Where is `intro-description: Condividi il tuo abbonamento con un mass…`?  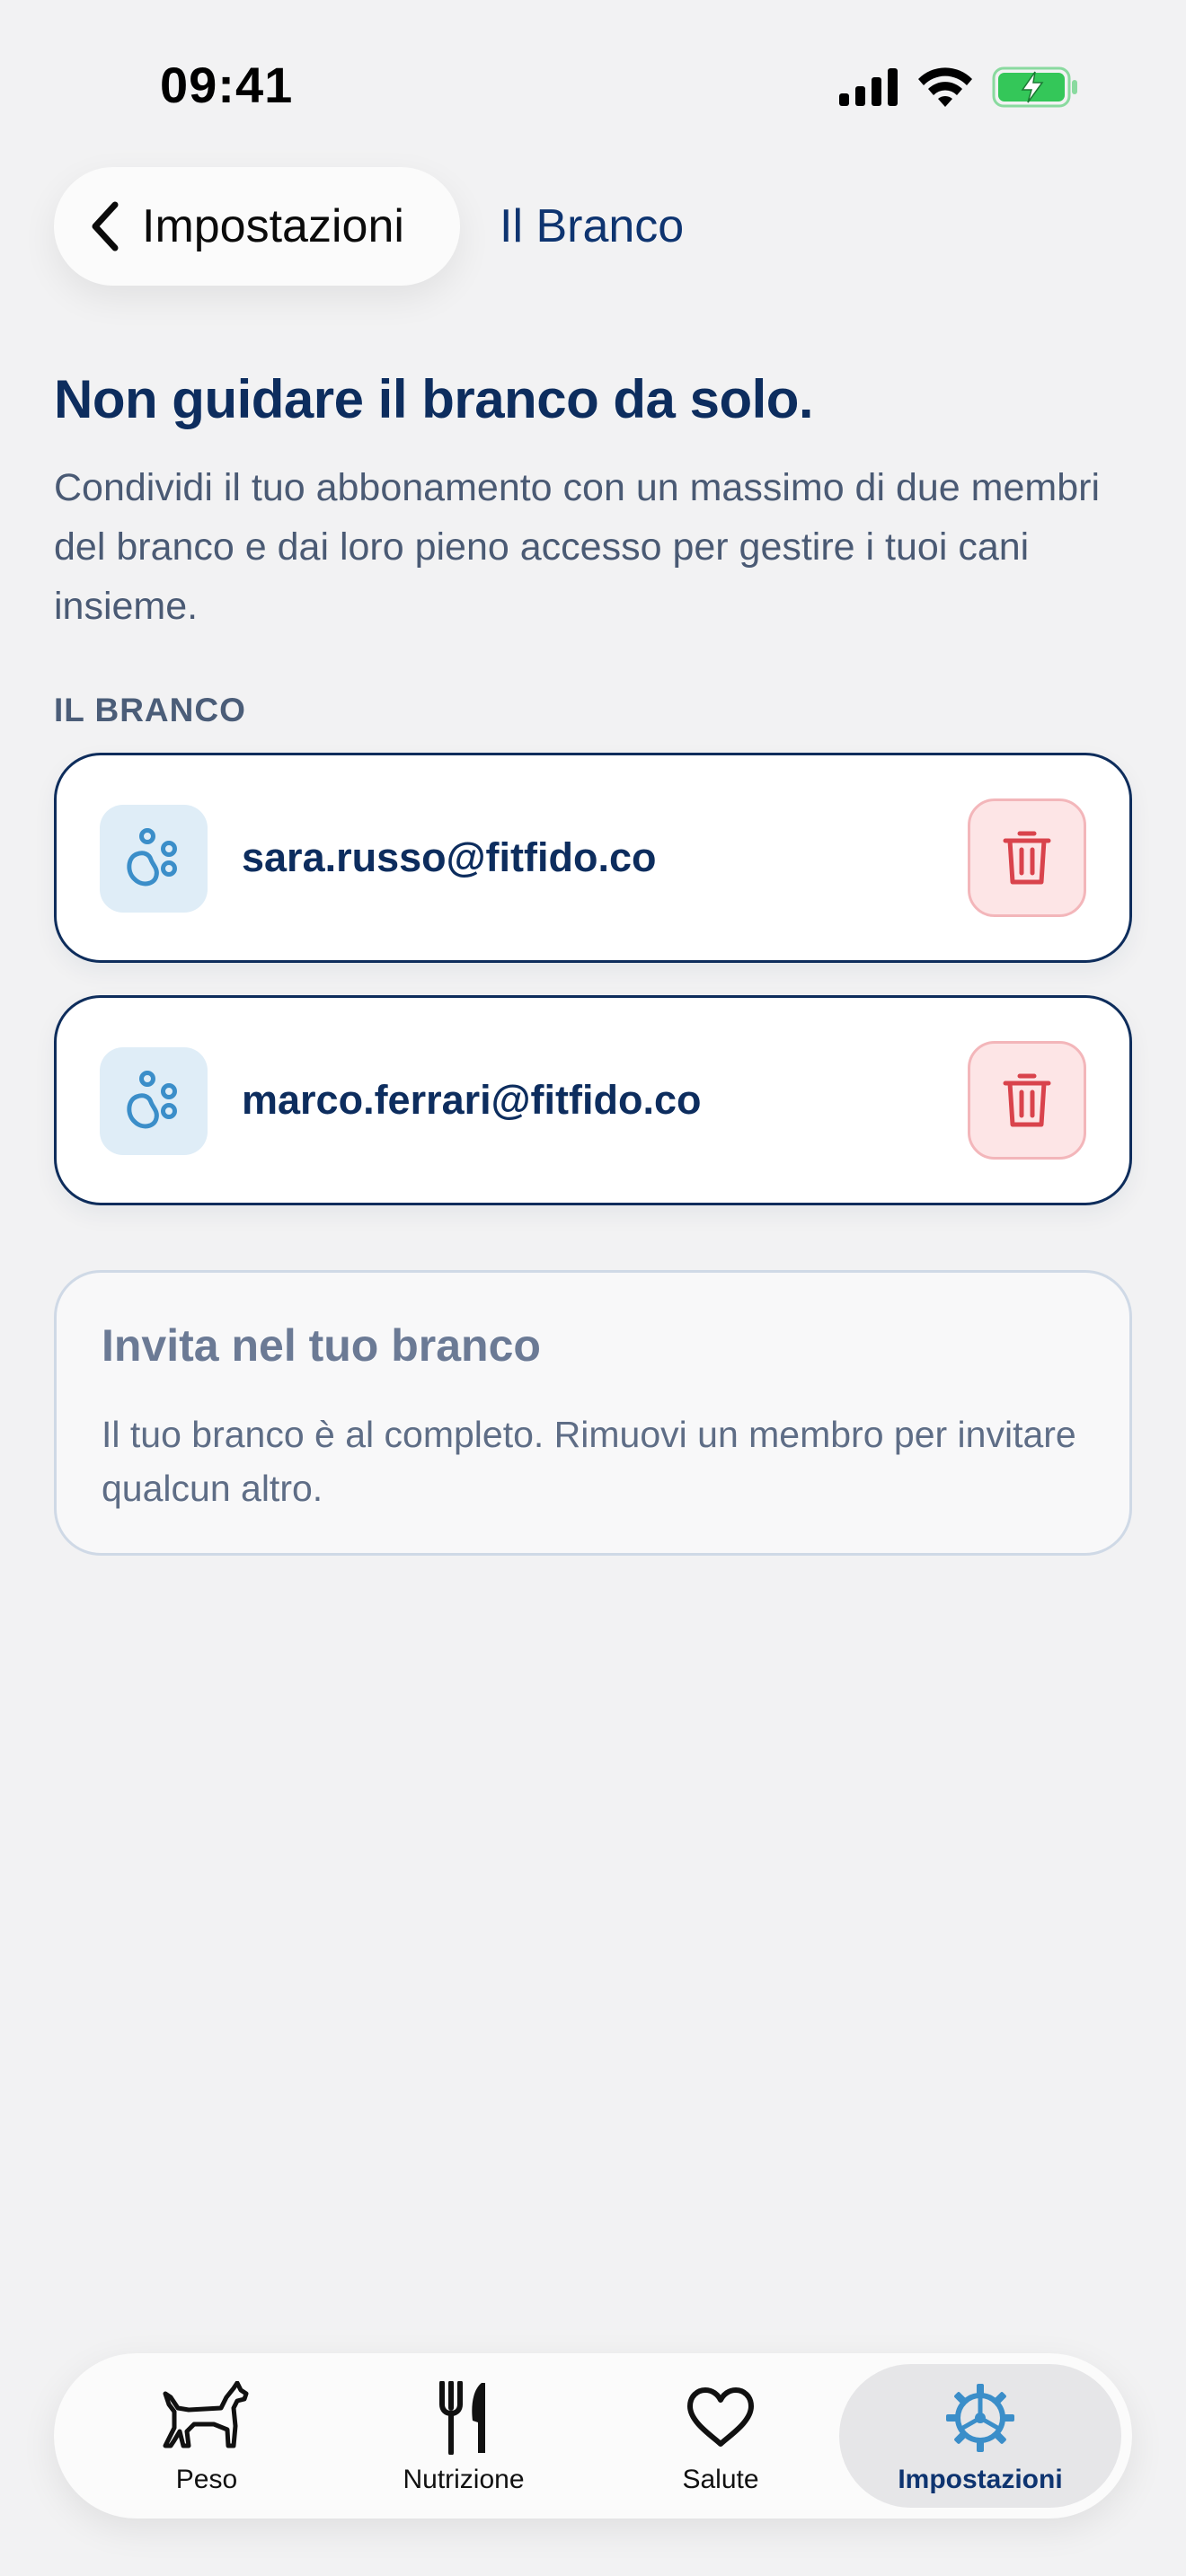
intro-description: Condividi il tuo abbonamento con un mass… is located at coordinates (577, 547).